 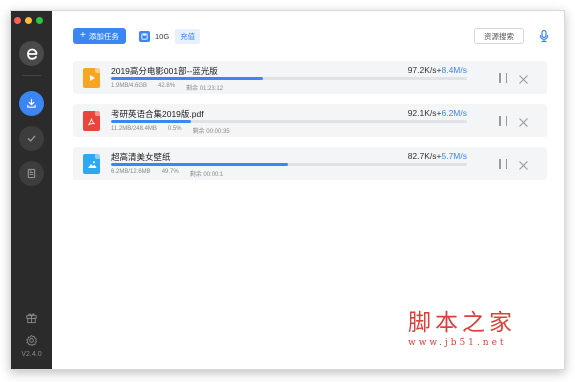 What do you see at coordinates (422, 113) in the screenshot?
I see `download-speed: 92.1K/s` at bounding box center [422, 113].